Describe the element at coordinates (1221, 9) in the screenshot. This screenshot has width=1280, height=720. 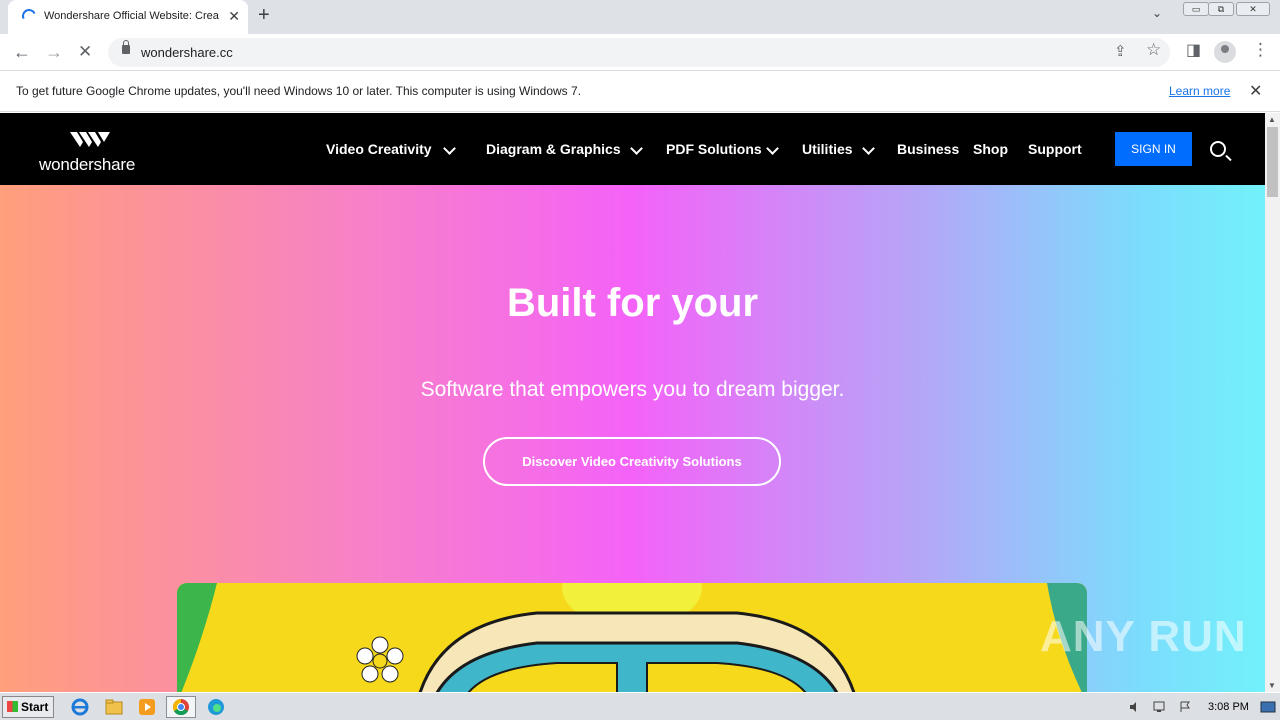
I see `restore-button: ⧉` at that location.